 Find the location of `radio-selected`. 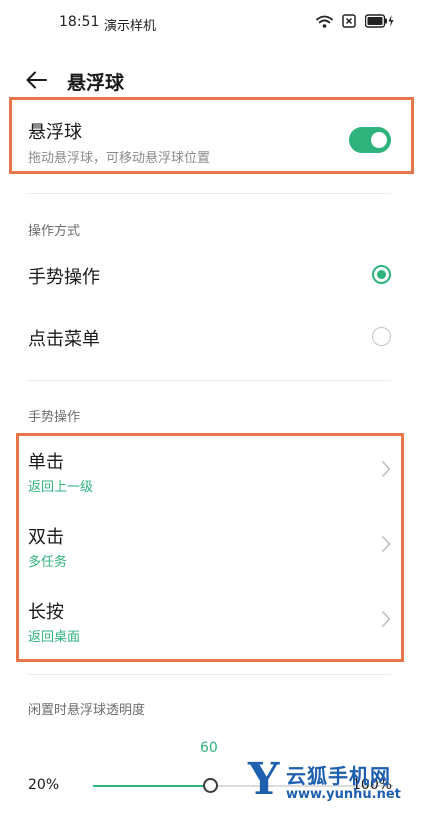

radio-selected is located at coordinates (381, 274).